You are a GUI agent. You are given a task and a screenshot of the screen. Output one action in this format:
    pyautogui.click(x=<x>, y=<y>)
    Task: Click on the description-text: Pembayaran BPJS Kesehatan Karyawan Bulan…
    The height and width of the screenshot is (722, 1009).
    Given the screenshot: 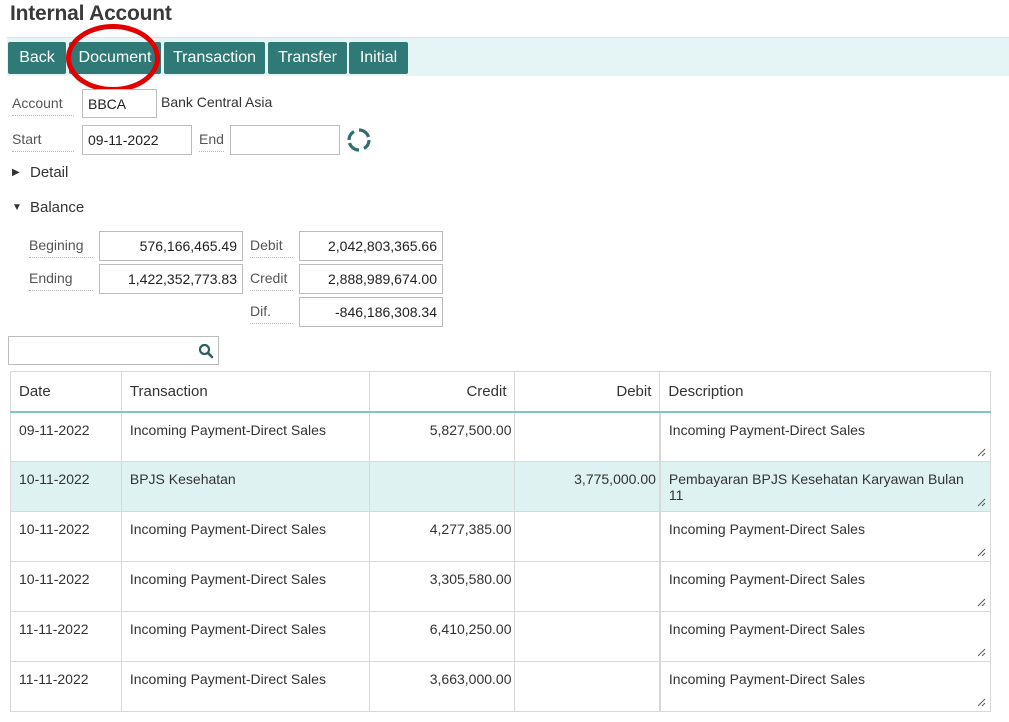 What is the action you would take?
    pyautogui.click(x=816, y=487)
    